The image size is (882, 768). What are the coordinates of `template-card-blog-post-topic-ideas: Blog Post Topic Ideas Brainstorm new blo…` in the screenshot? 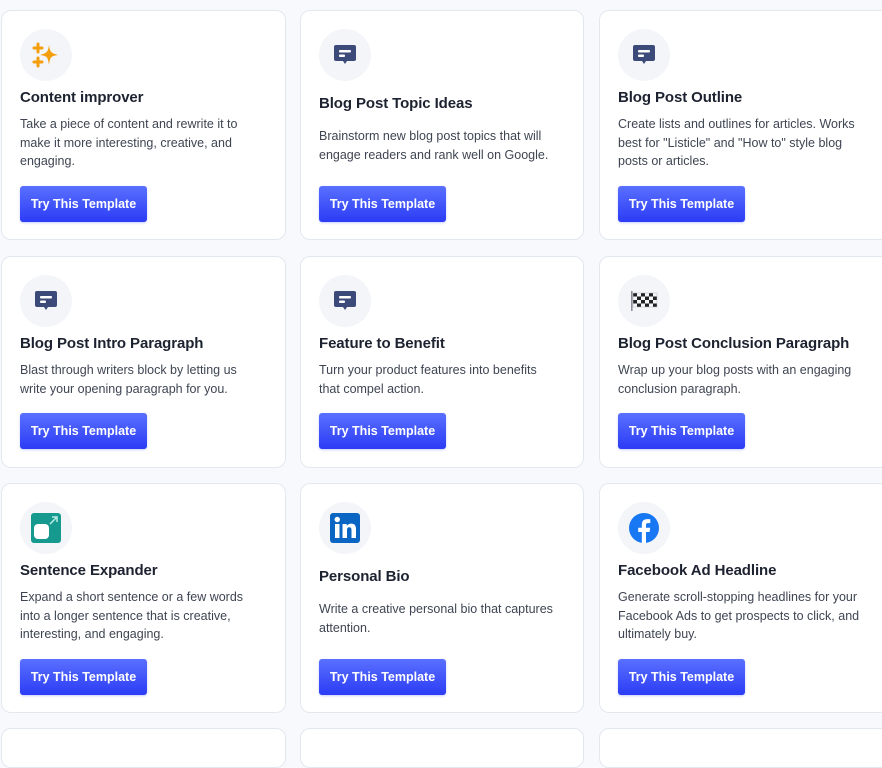 It's located at (442, 125).